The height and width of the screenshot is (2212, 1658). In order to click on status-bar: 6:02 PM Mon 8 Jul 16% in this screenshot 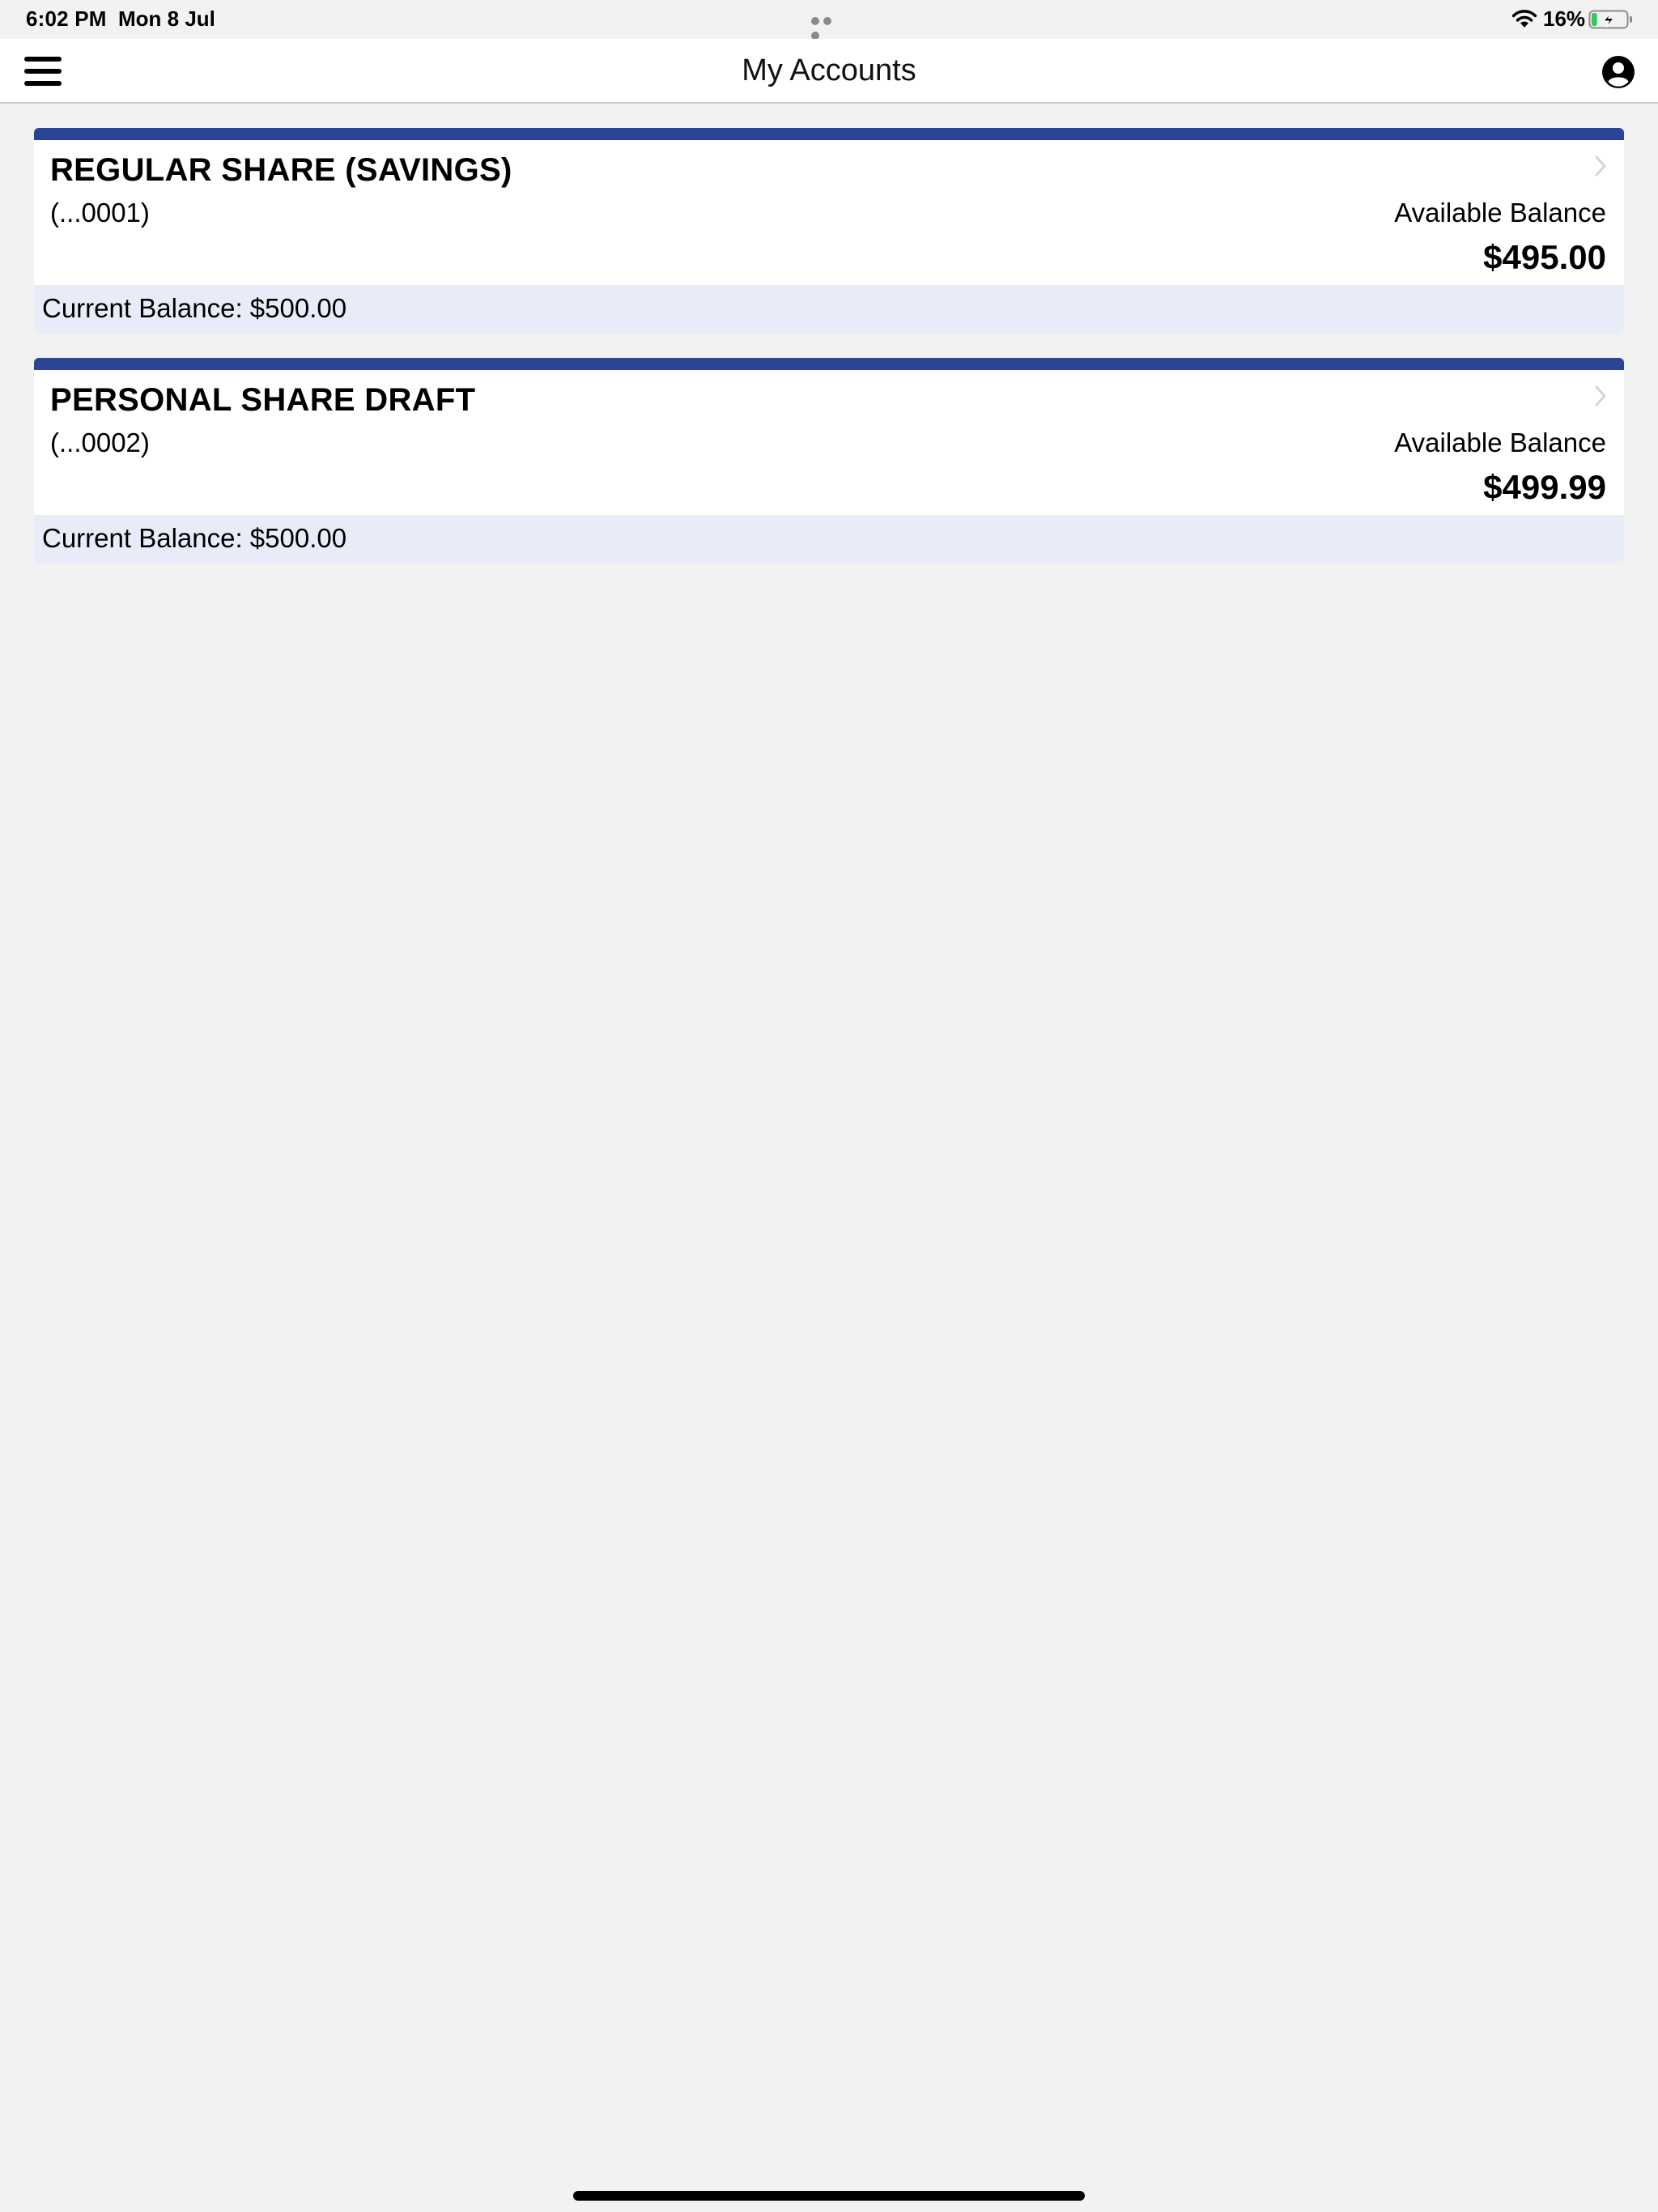, I will do `click(829, 20)`.